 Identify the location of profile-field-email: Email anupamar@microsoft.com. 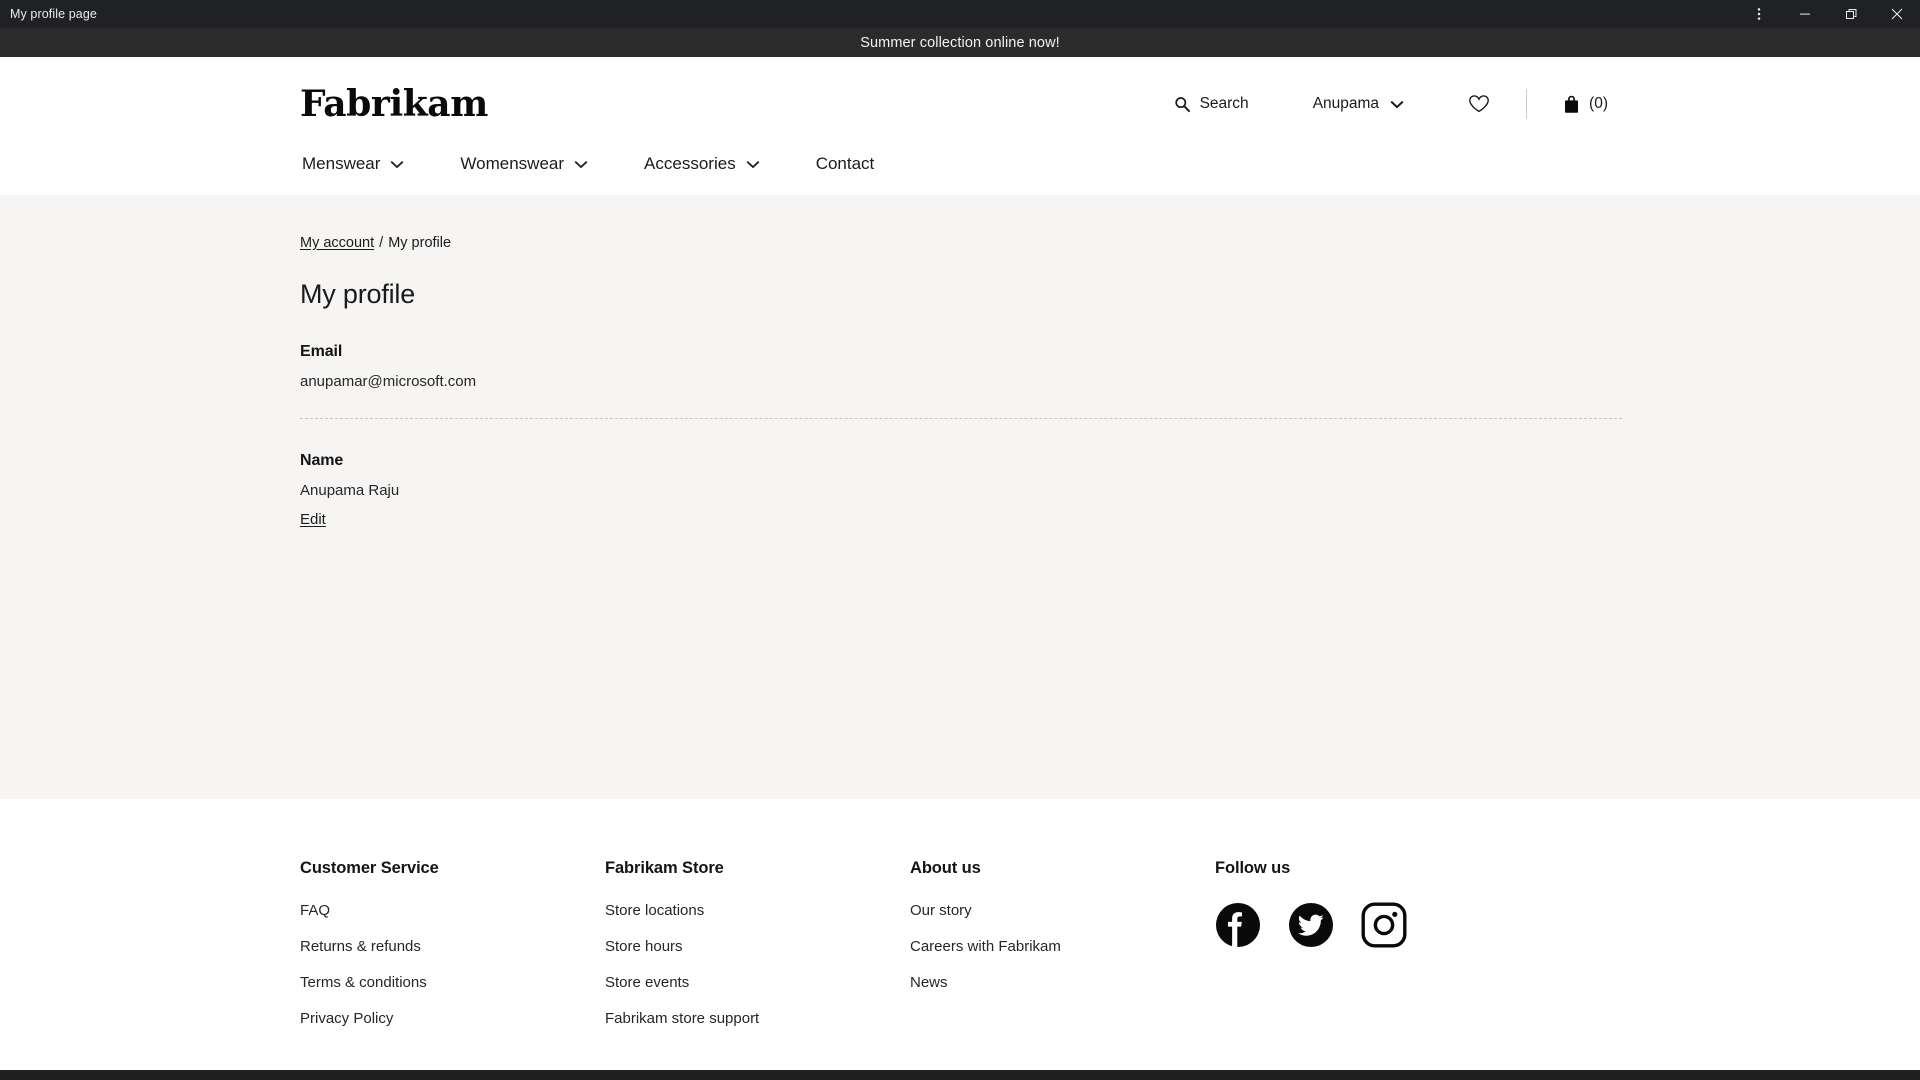
(960, 366).